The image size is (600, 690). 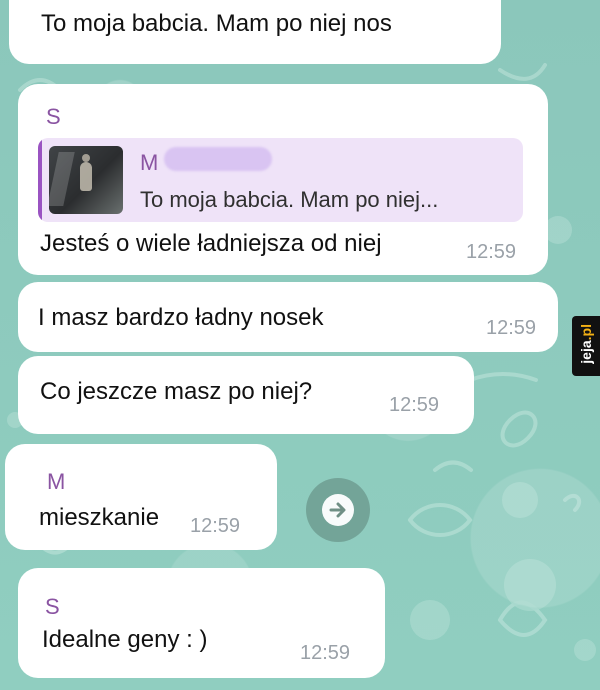 I want to click on question-message-bubble: Co jeszcze masz po niej? 12:59, so click(x=246, y=395).